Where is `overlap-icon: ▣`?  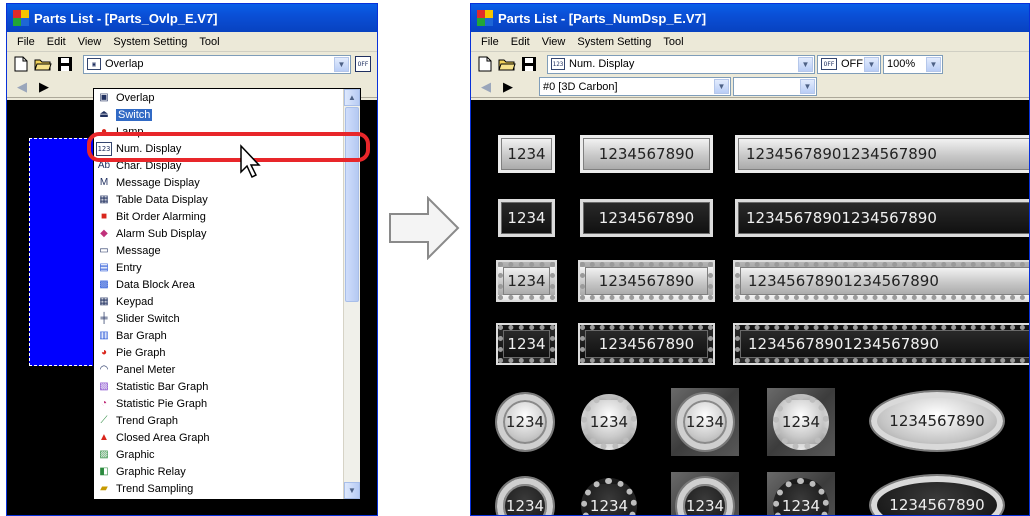 overlap-icon: ▣ is located at coordinates (104, 97).